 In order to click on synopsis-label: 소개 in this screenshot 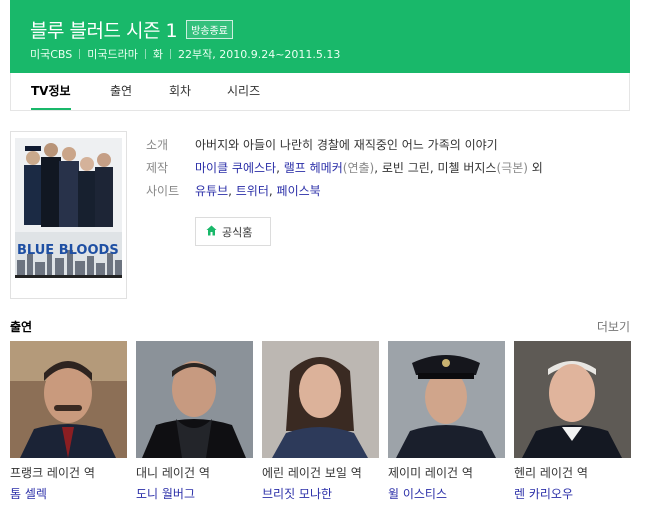, I will do `click(157, 145)`.